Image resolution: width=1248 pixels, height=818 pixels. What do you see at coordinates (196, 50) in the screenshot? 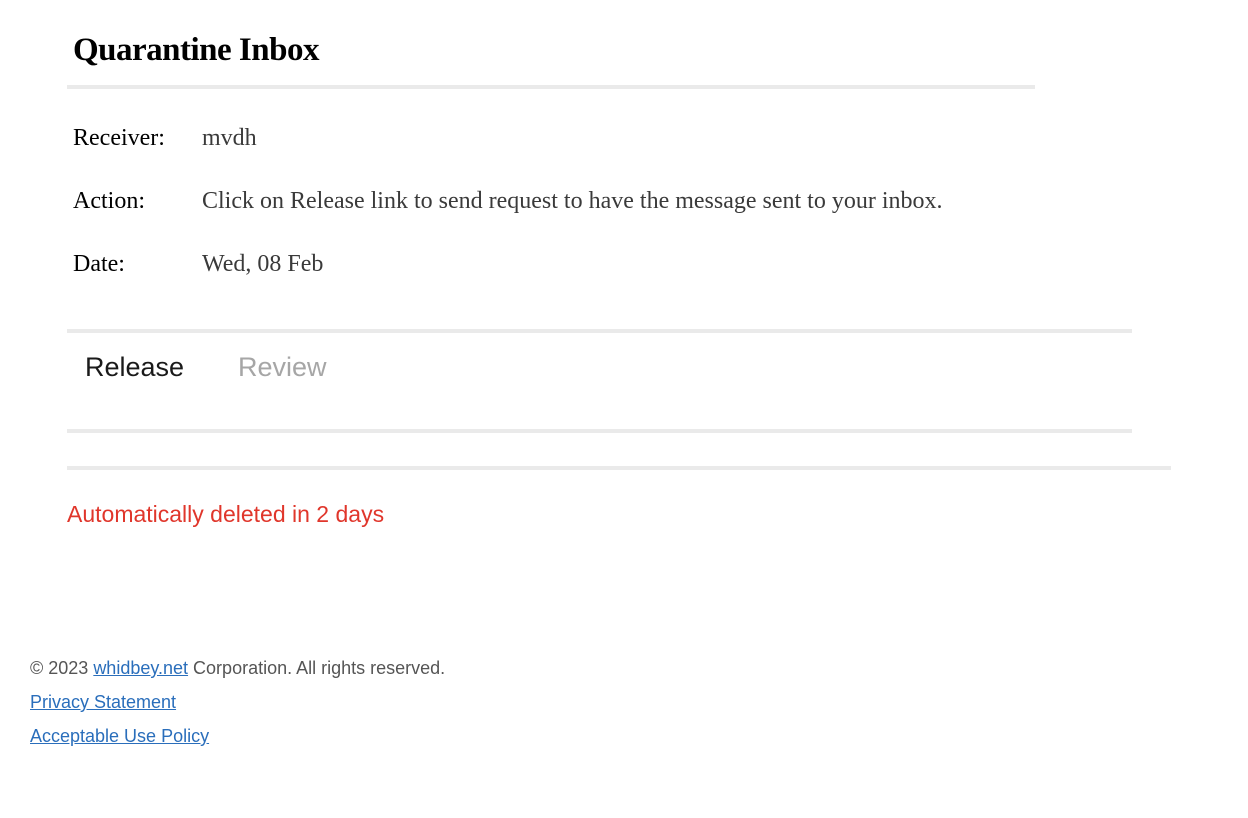
I see `page-title: Quarantine Inbox` at bounding box center [196, 50].